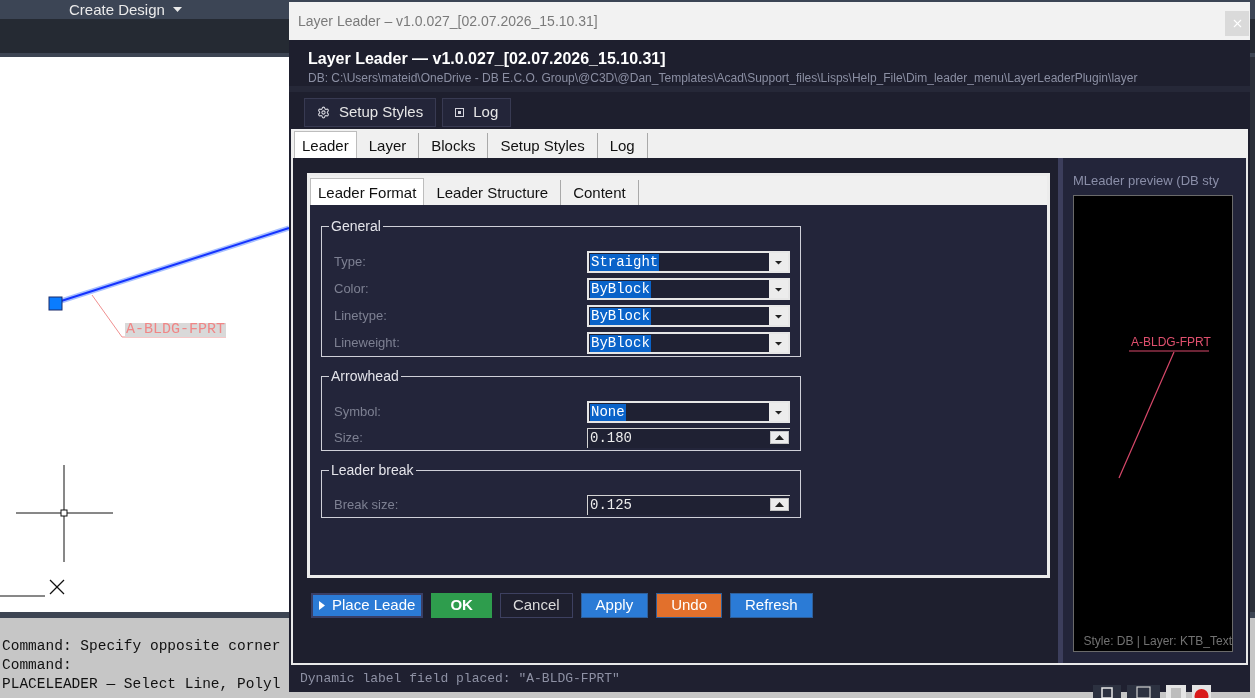 This screenshot has width=1255, height=698. I want to click on tab: Leader Structure, so click(493, 192).